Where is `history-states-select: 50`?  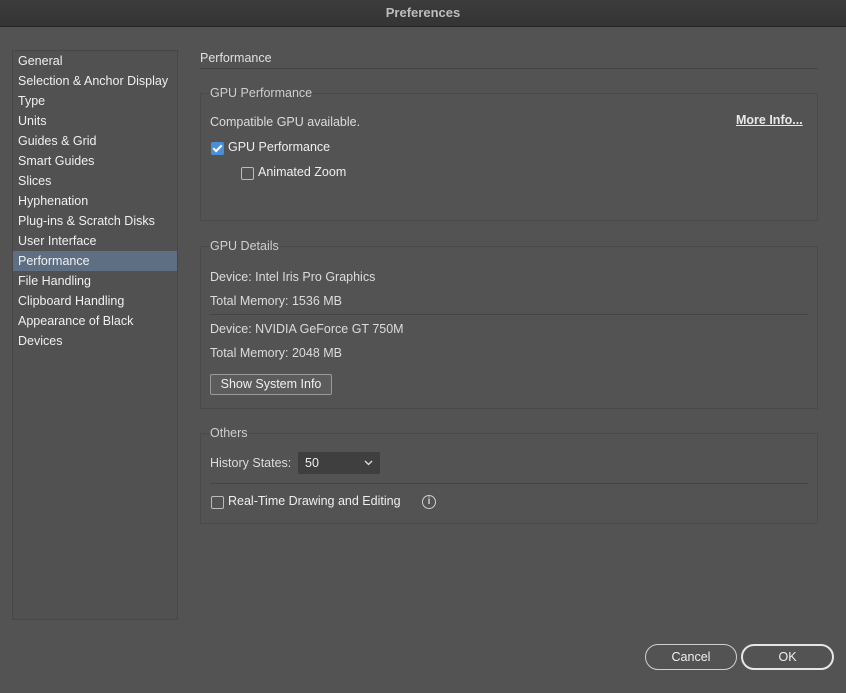
history-states-select: 50 is located at coordinates (339, 463).